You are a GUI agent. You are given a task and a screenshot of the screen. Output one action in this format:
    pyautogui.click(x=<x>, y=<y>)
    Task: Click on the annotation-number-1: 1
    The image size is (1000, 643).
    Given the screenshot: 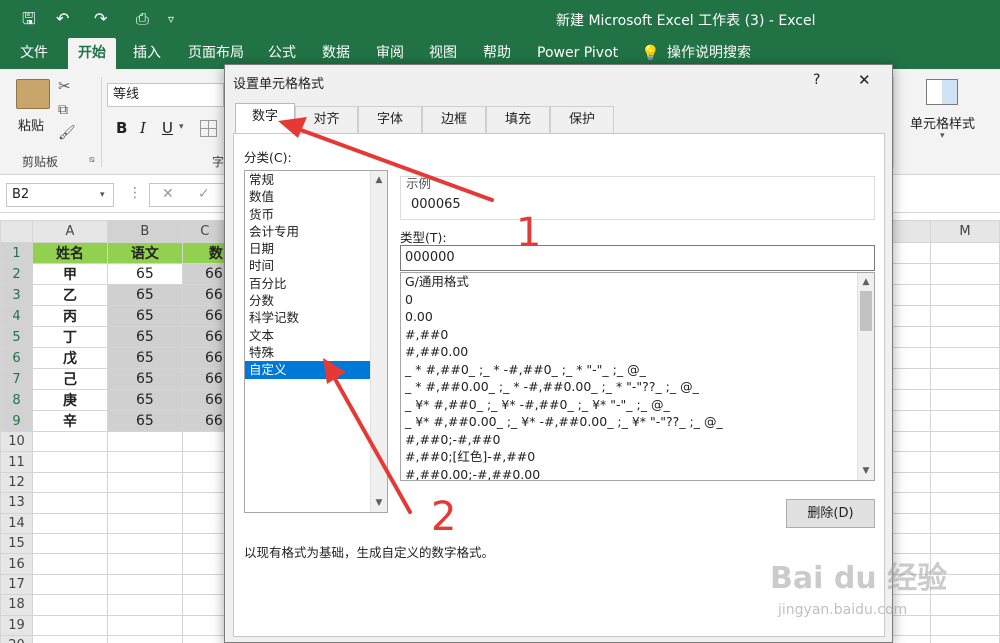 What is the action you would take?
    pyautogui.click(x=529, y=233)
    